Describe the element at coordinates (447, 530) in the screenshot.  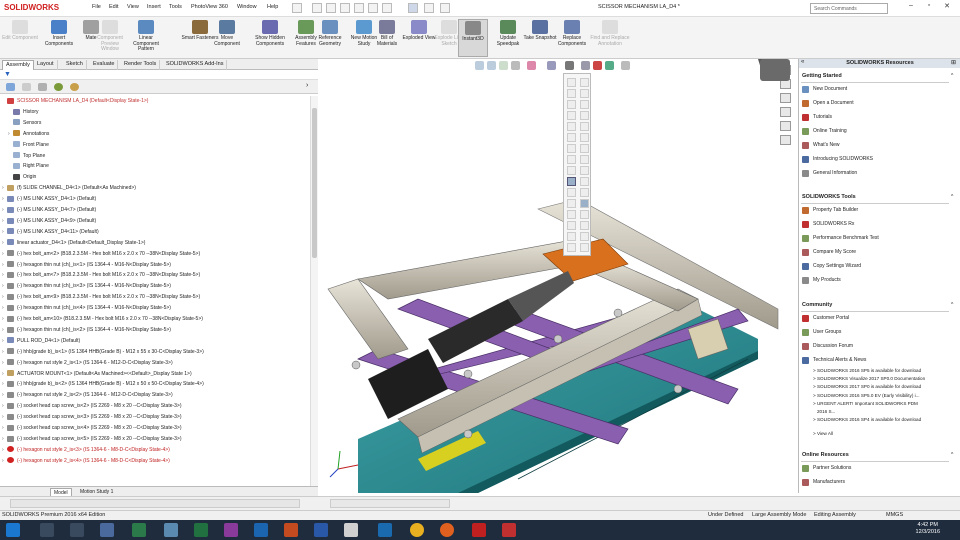
I see `firefox-icon` at that location.